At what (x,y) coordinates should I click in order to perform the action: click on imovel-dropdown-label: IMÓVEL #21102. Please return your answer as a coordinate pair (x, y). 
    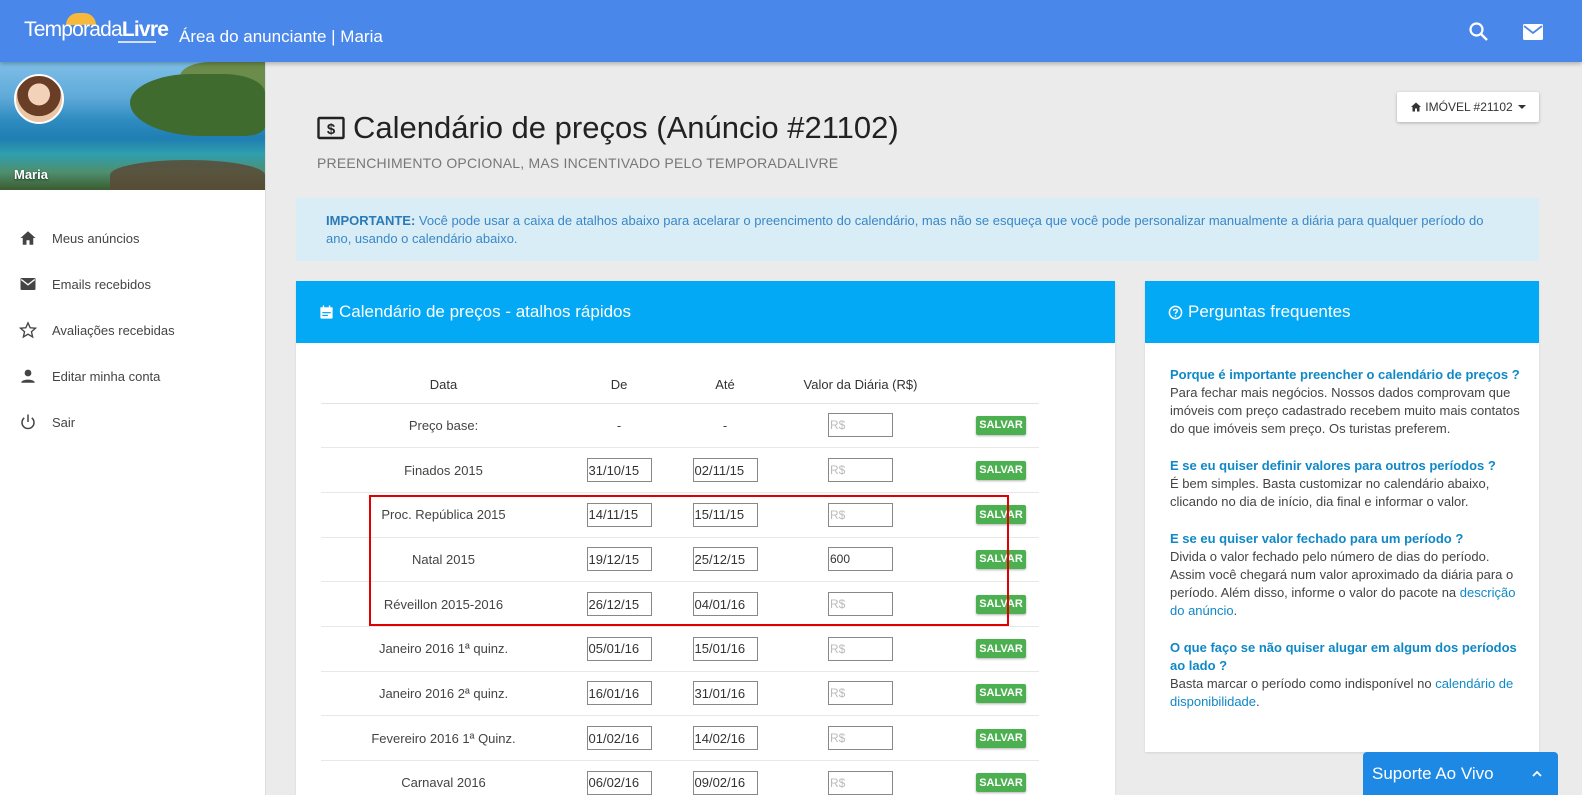
    Looking at the image, I should click on (1469, 107).